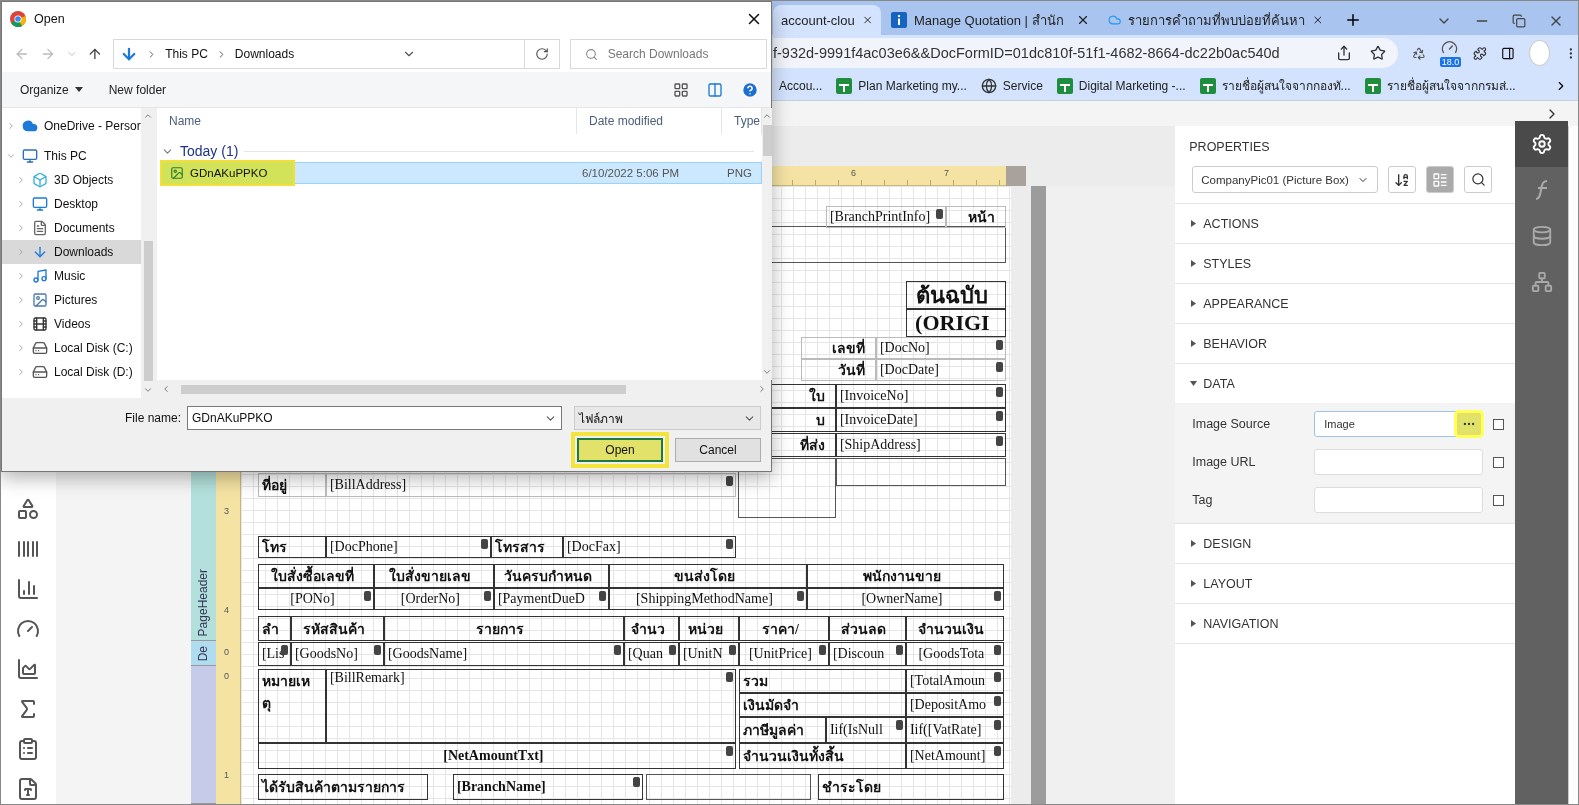 The image size is (1579, 805). Describe the element at coordinates (71, 156) in the screenshot. I see `nav-item: This PC` at that location.